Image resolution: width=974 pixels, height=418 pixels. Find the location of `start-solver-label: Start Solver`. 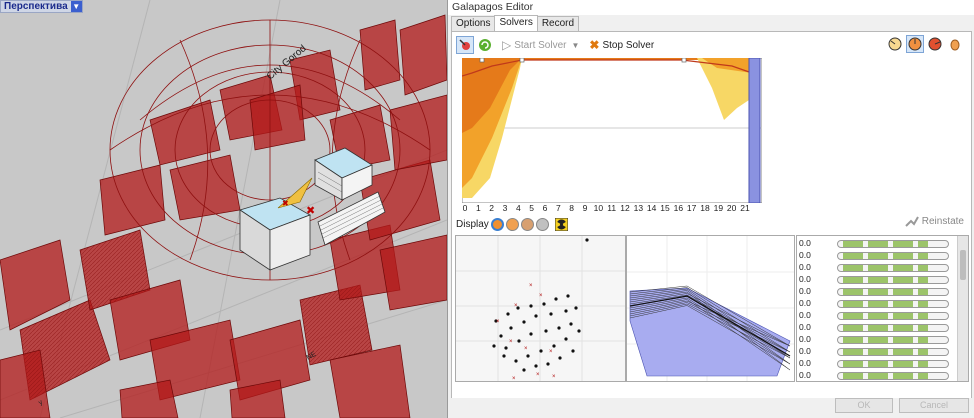

start-solver-label: Start Solver is located at coordinates (540, 45).